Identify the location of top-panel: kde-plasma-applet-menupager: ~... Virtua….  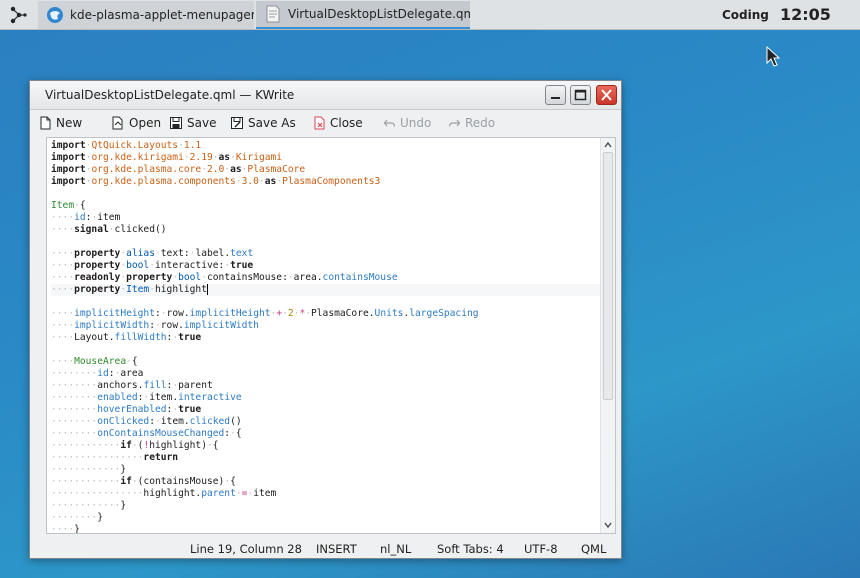
(430, 15).